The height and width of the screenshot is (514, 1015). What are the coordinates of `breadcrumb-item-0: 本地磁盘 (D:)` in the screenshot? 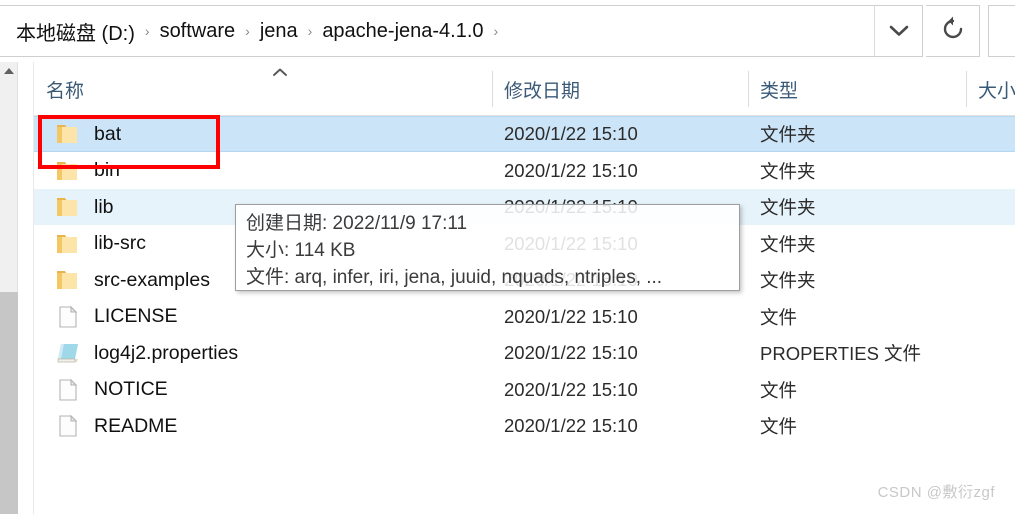 It's located at (75, 31).